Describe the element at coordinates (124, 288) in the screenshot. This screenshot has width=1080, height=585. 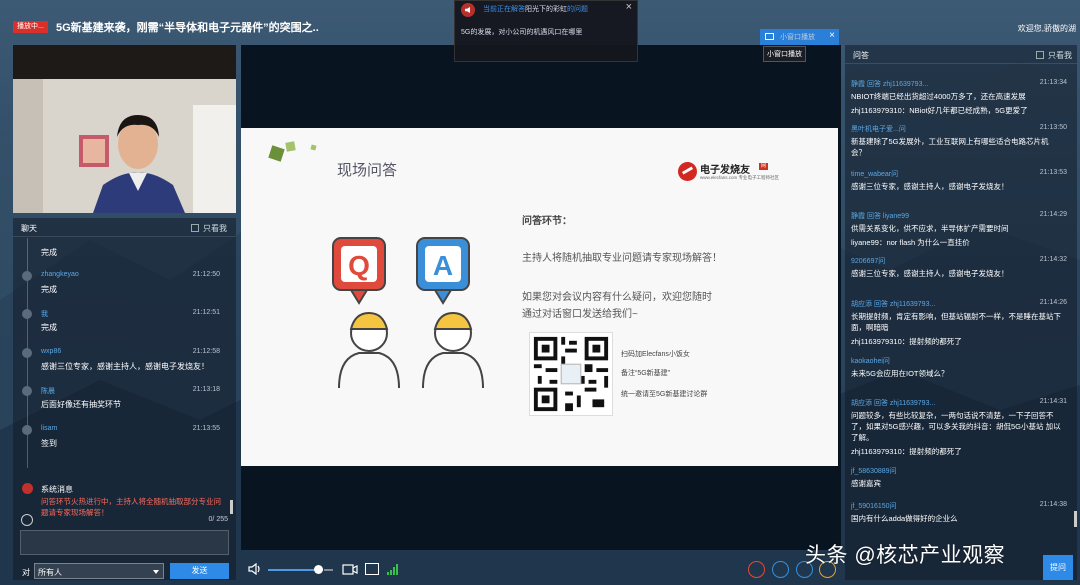
I see `chat-message: zhangkeyao 21:12:50 完成` at that location.